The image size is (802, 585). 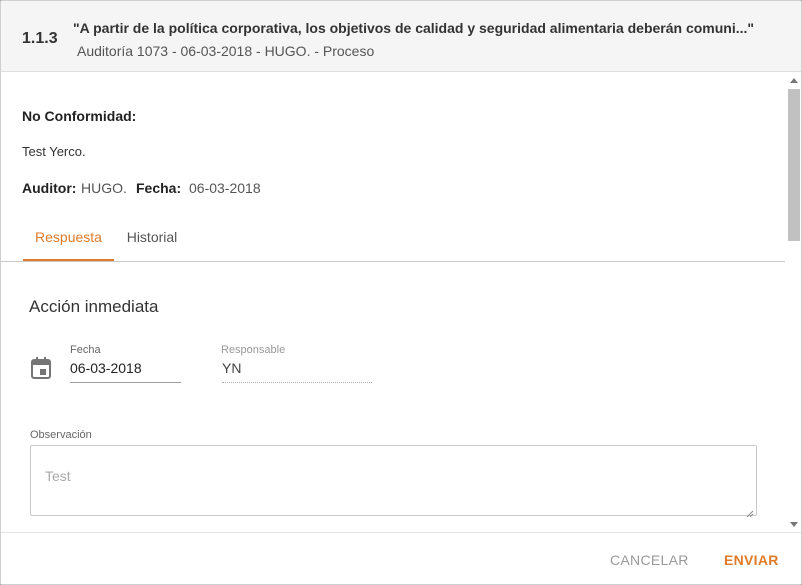 I want to click on vertical-scrollbar, so click(x=793, y=302).